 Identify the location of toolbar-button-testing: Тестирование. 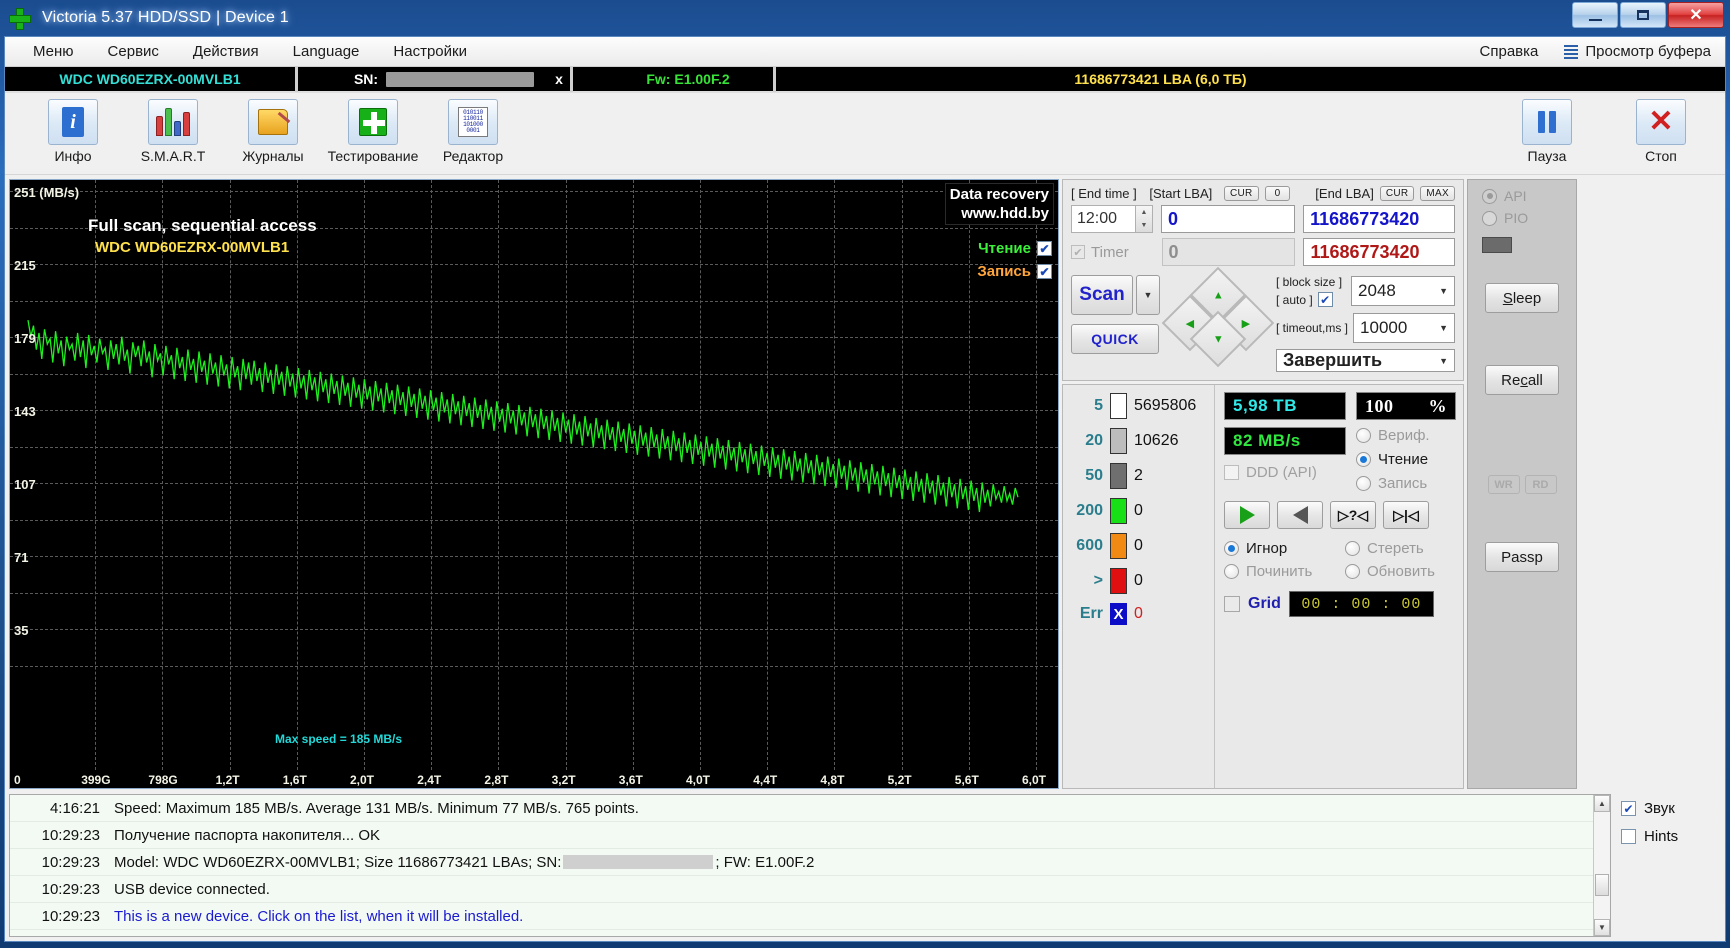
(373, 131).